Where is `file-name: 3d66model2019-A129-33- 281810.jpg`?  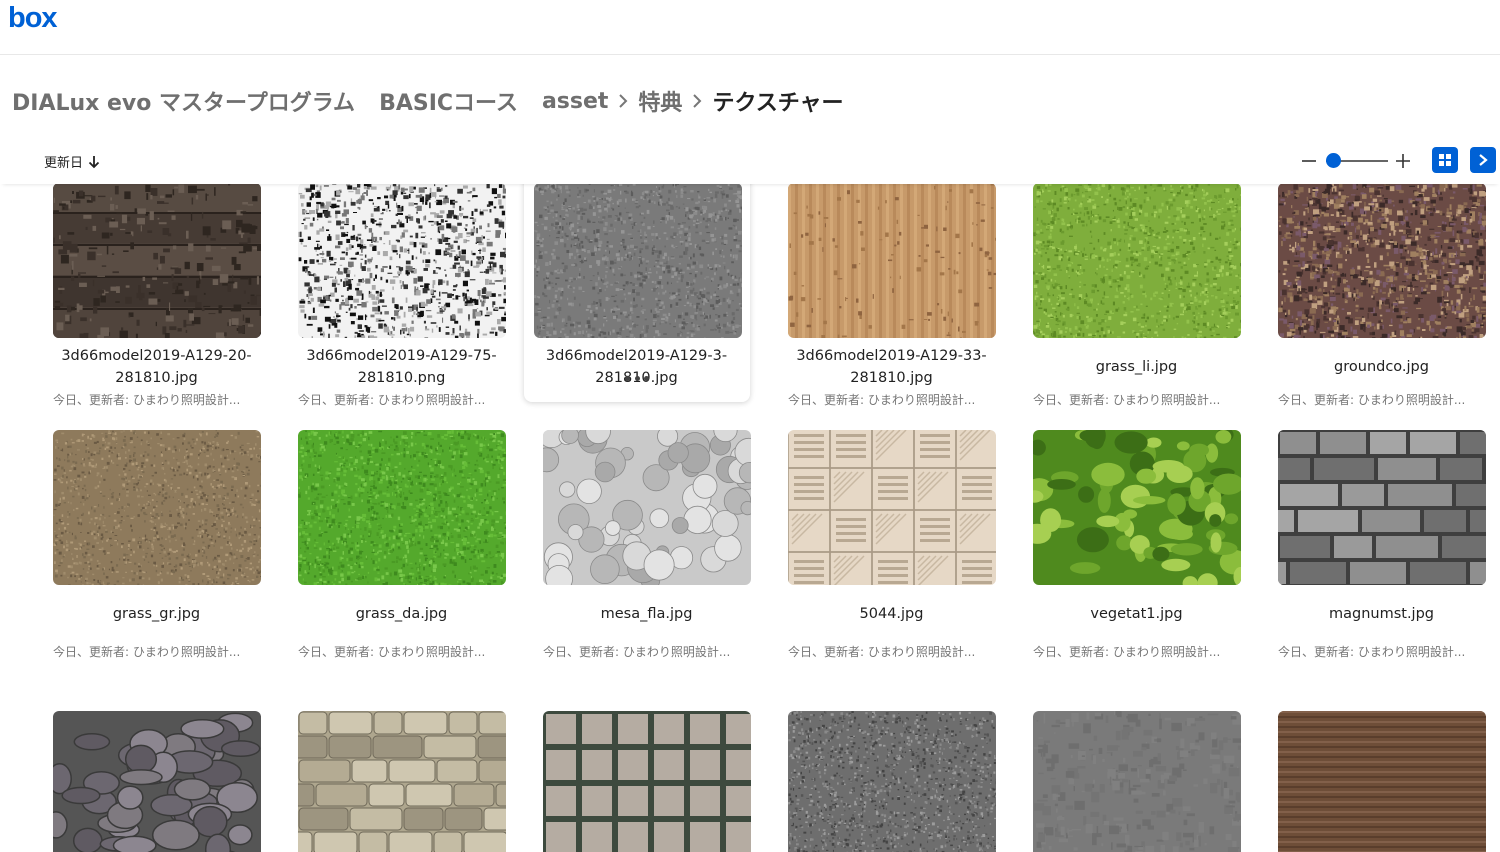 file-name: 3d66model2019-A129-33- 281810.jpg is located at coordinates (891, 367).